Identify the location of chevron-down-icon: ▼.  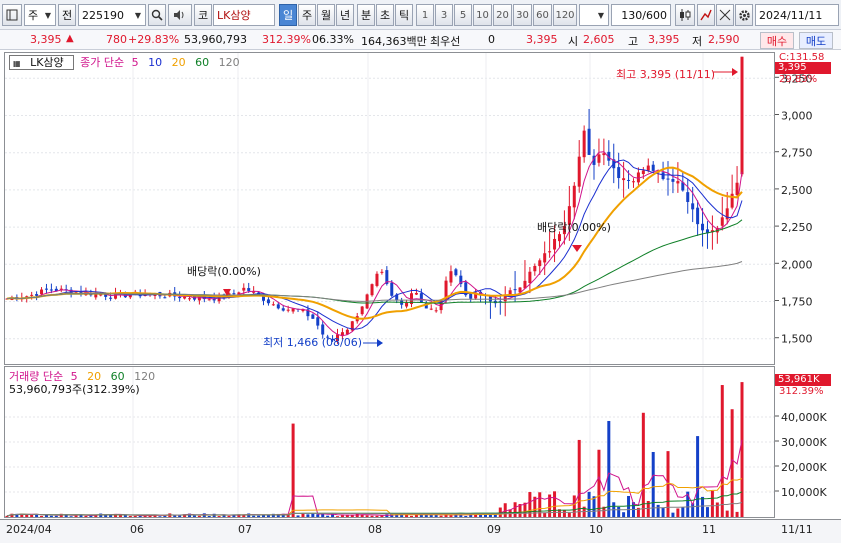
(48, 15).